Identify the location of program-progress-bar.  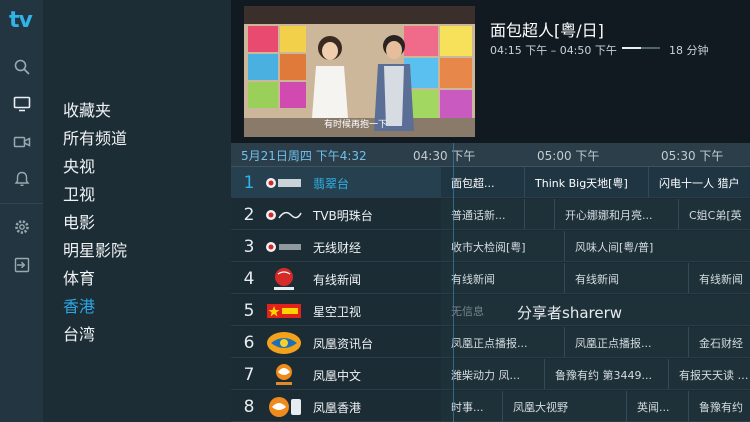
(641, 48).